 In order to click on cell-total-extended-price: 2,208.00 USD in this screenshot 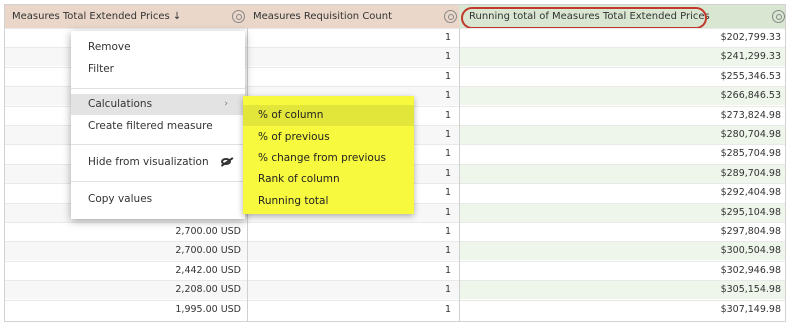, I will do `click(208, 290)`.